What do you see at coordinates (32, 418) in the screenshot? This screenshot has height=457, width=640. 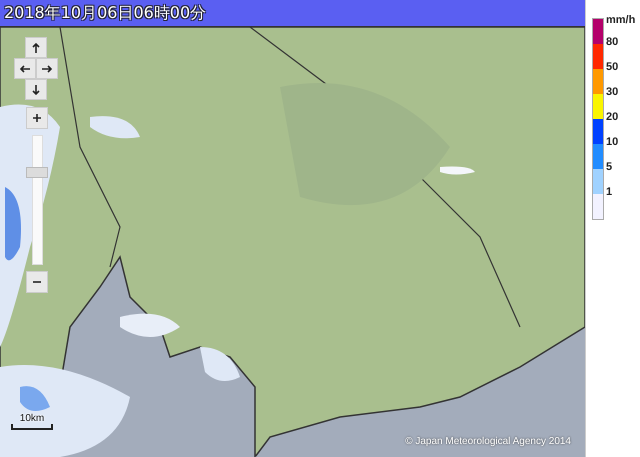 I see `scale-label: 10km` at bounding box center [32, 418].